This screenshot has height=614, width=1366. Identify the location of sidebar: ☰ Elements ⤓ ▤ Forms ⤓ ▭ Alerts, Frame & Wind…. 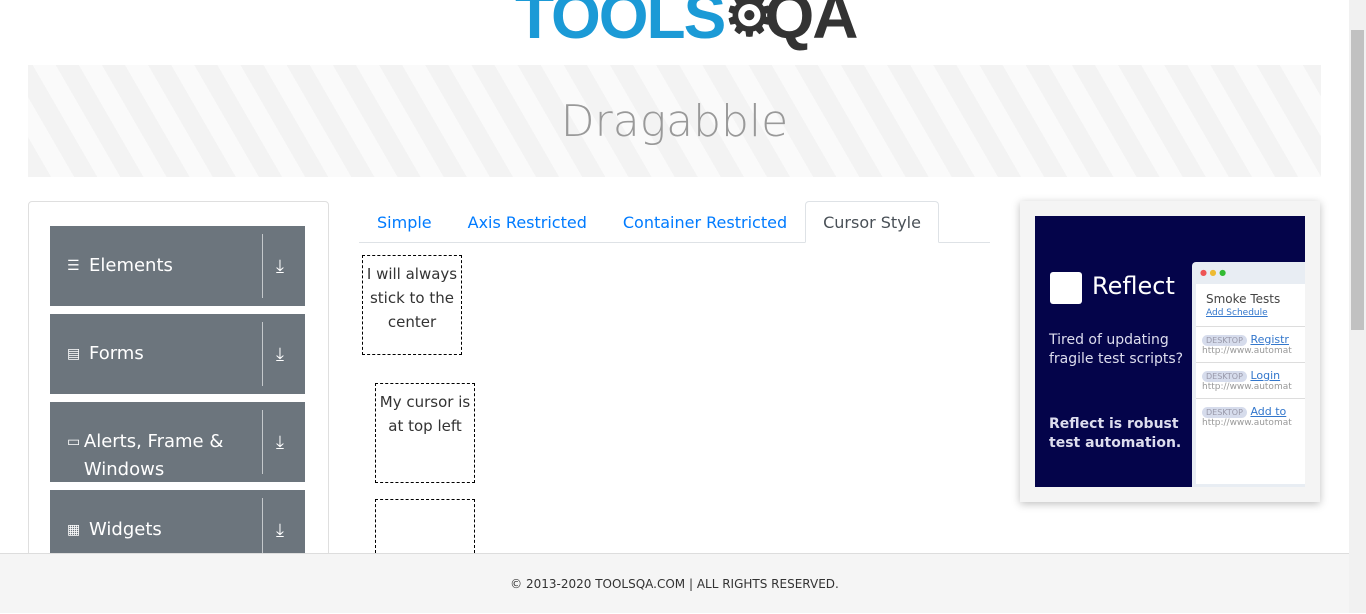
(178, 401).